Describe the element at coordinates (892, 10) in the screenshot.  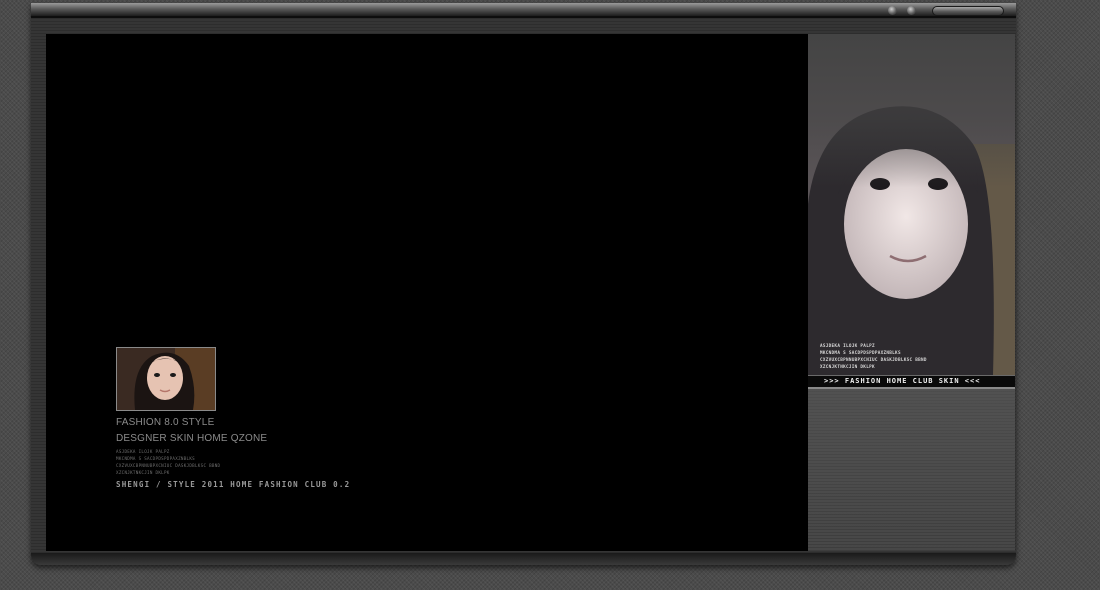
I see `minimize-button` at that location.